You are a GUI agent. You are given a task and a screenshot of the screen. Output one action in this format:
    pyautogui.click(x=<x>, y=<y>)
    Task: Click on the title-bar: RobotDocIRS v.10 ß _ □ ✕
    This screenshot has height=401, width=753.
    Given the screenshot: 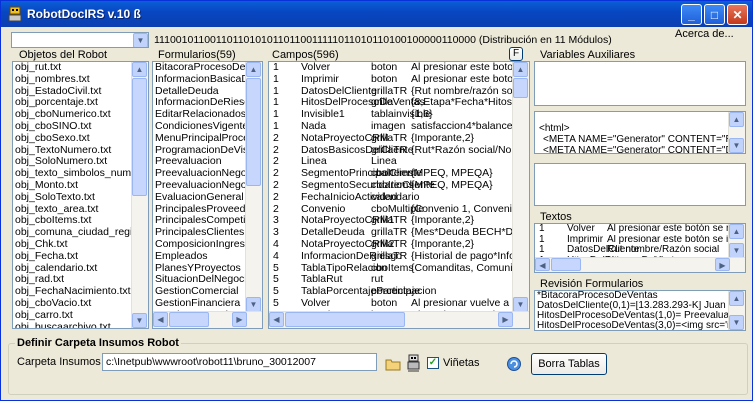 What is the action you would take?
    pyautogui.click(x=376, y=14)
    